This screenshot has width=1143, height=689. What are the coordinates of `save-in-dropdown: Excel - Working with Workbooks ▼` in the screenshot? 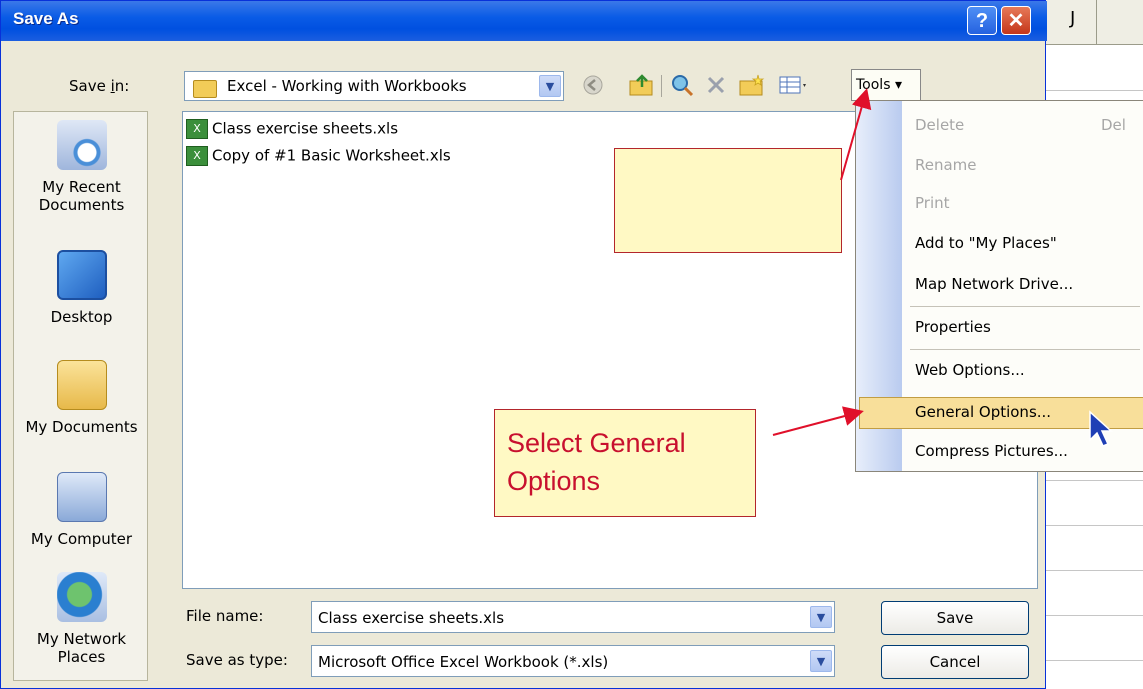 It's located at (374, 86).